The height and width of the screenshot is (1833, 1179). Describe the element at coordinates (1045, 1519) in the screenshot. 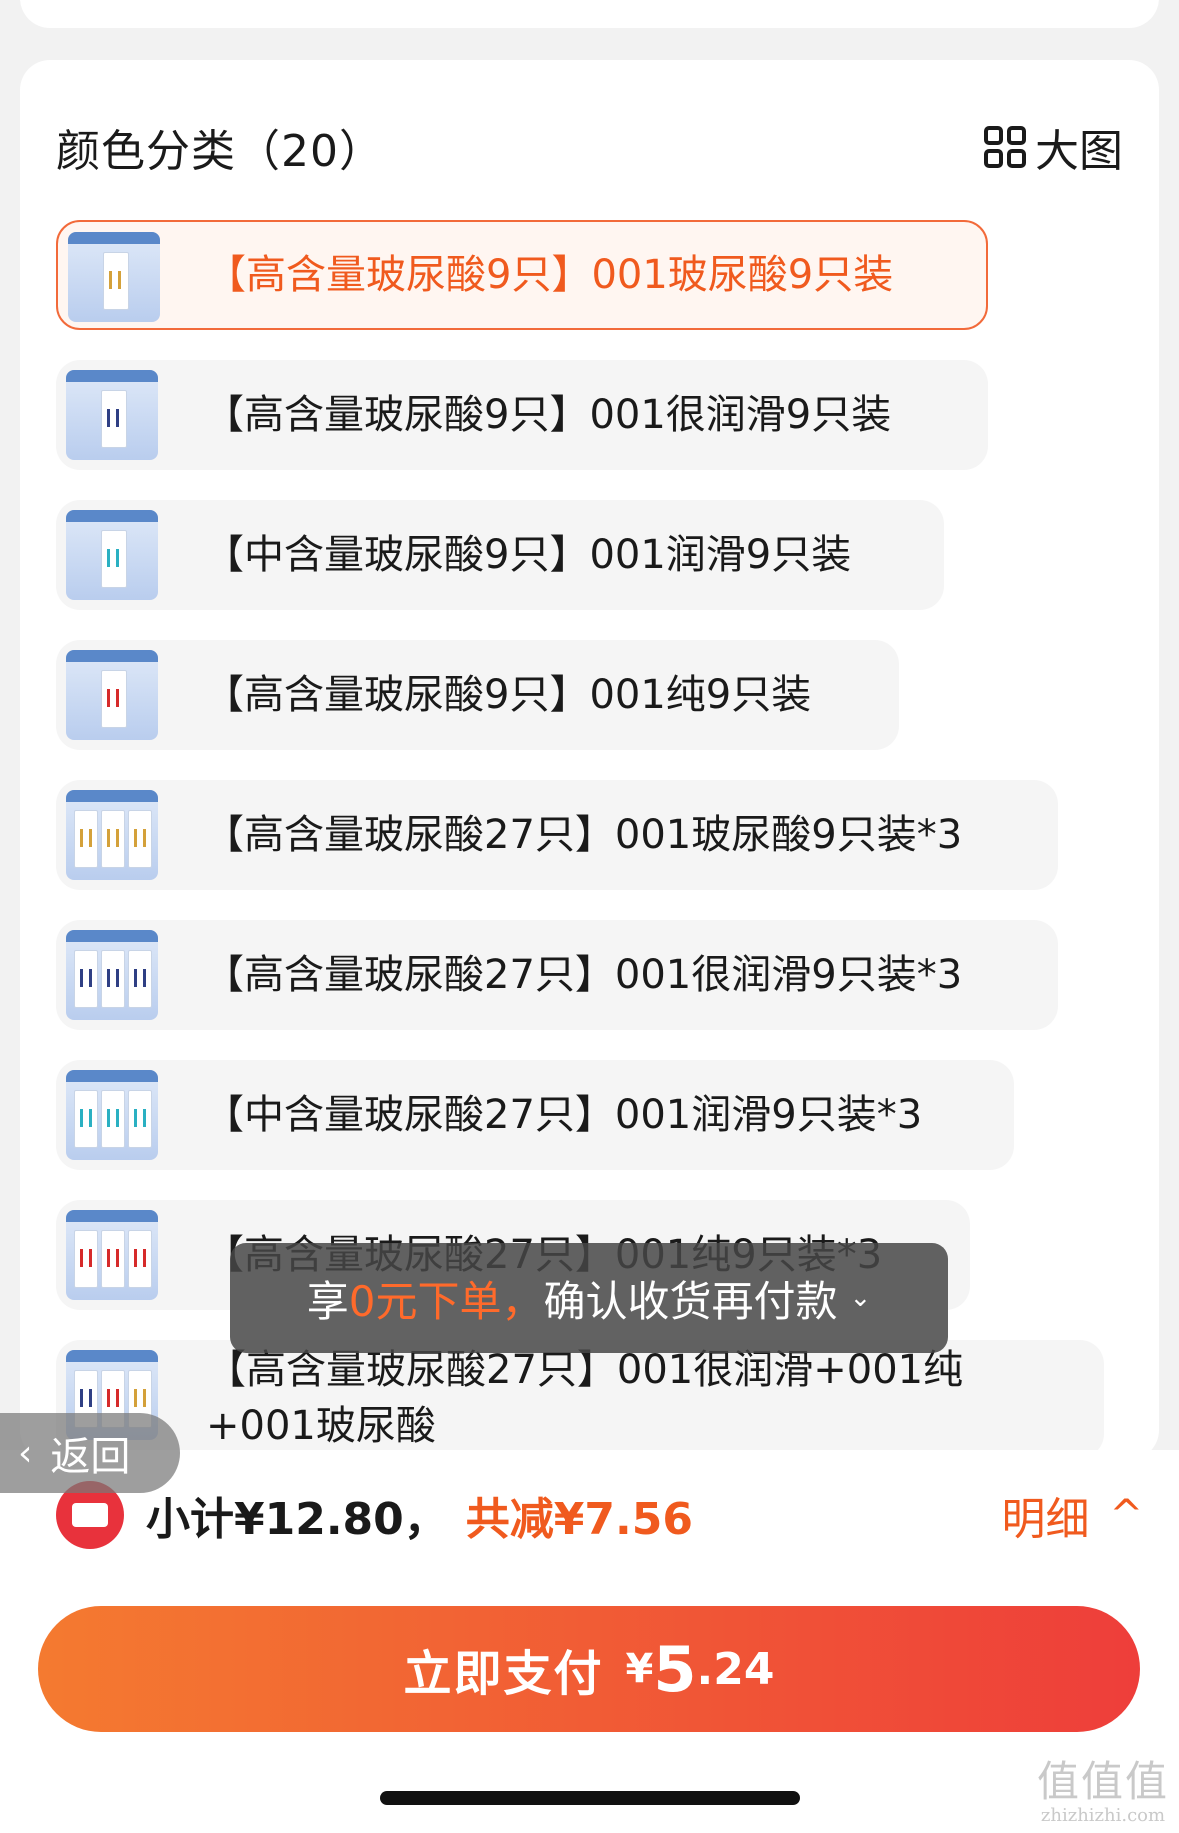

I see `detail-label: 明细` at that location.